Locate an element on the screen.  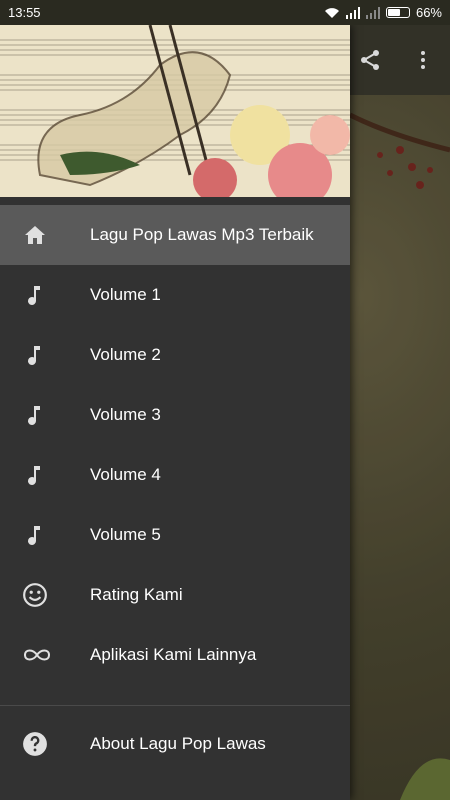
battery-icon is located at coordinates (397, 12).